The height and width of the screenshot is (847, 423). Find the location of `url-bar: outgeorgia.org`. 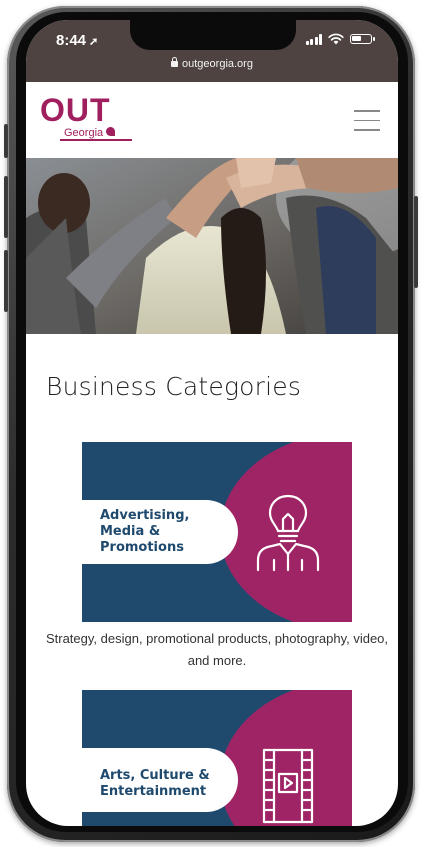

url-bar: outgeorgia.org is located at coordinates (212, 63).